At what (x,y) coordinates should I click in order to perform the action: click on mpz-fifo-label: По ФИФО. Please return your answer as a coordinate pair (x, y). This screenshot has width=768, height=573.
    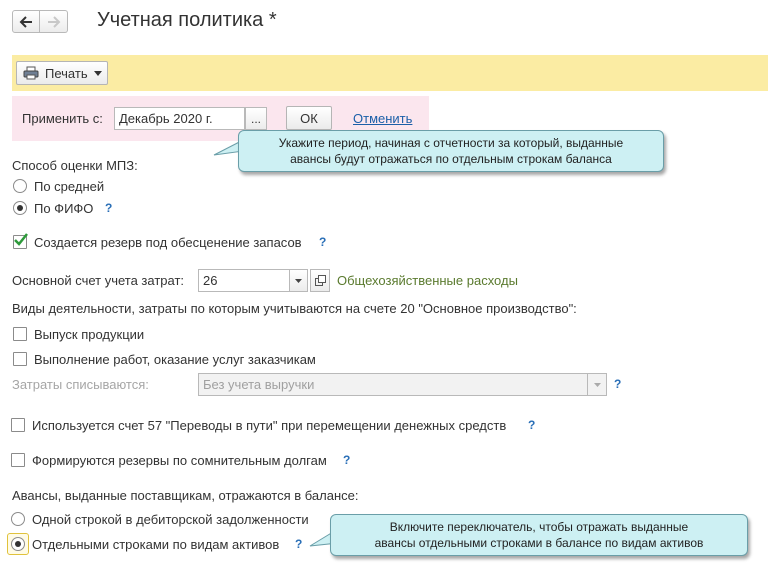
    Looking at the image, I should click on (63, 208).